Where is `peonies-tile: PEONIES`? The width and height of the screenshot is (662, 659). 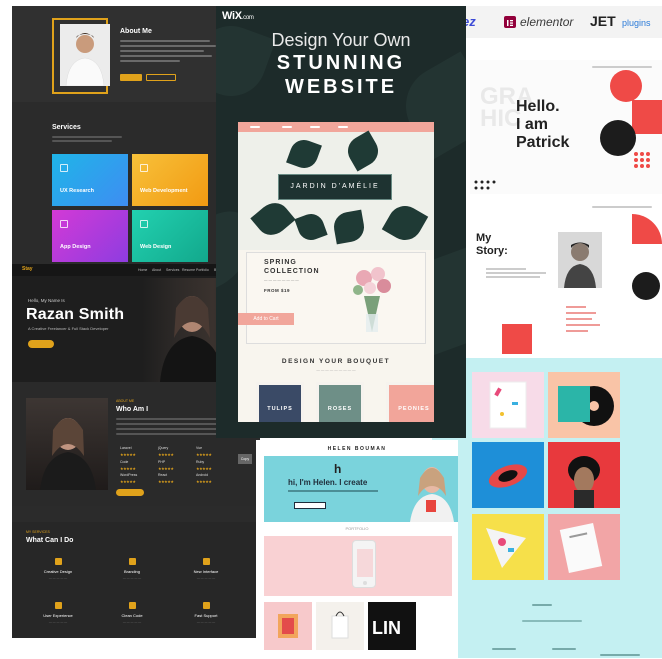
peonies-tile: PEONIES is located at coordinates (410, 402).